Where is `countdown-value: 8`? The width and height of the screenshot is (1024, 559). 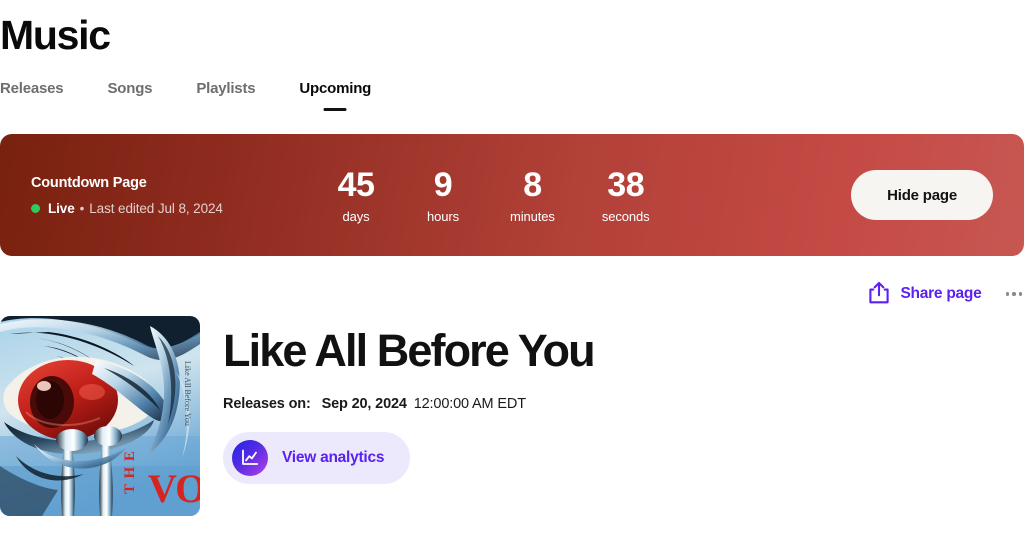
countdown-value: 8 is located at coordinates (532, 185).